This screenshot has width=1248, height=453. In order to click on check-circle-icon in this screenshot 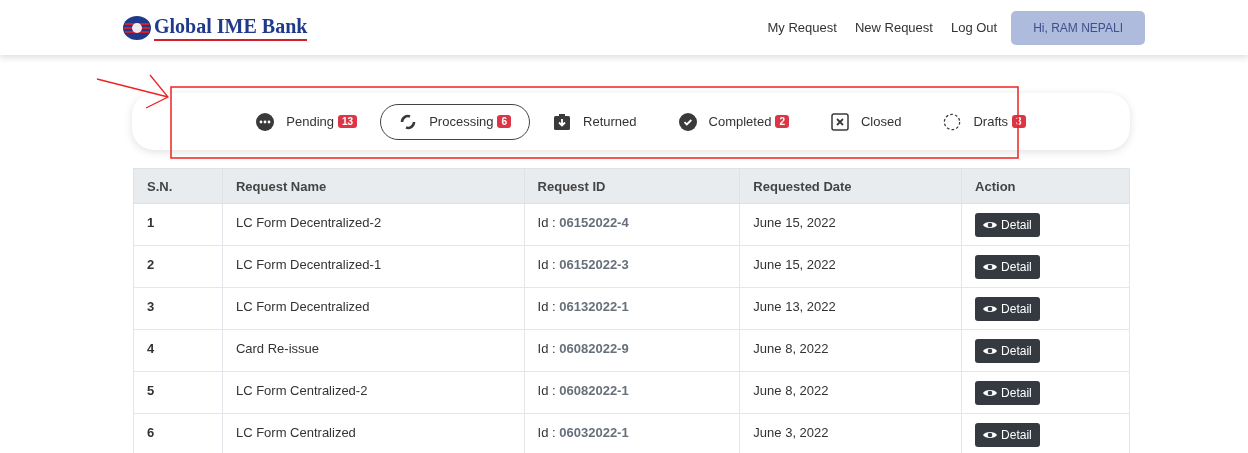, I will do `click(687, 121)`.